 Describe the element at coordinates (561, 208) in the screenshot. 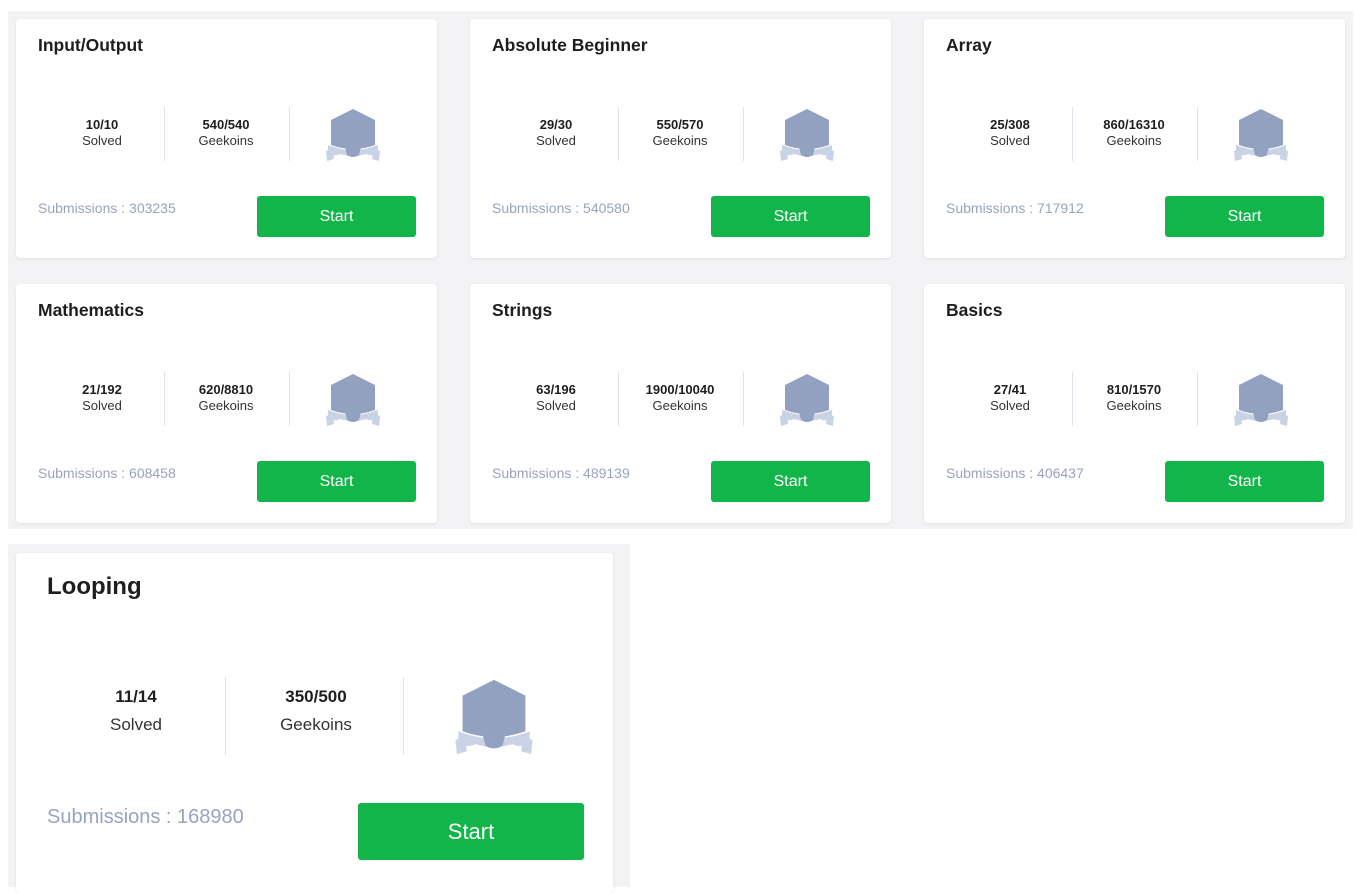

I see `submissions-count: Submissions : 540580` at that location.